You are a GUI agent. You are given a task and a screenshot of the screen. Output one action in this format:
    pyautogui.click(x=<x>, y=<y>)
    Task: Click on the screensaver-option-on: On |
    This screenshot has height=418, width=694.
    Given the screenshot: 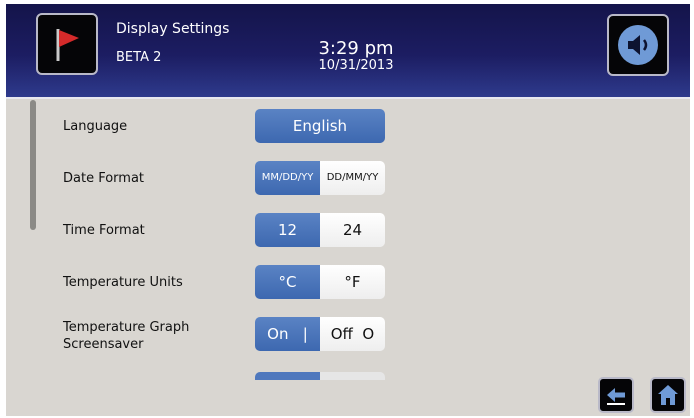 What is the action you would take?
    pyautogui.click(x=287, y=334)
    